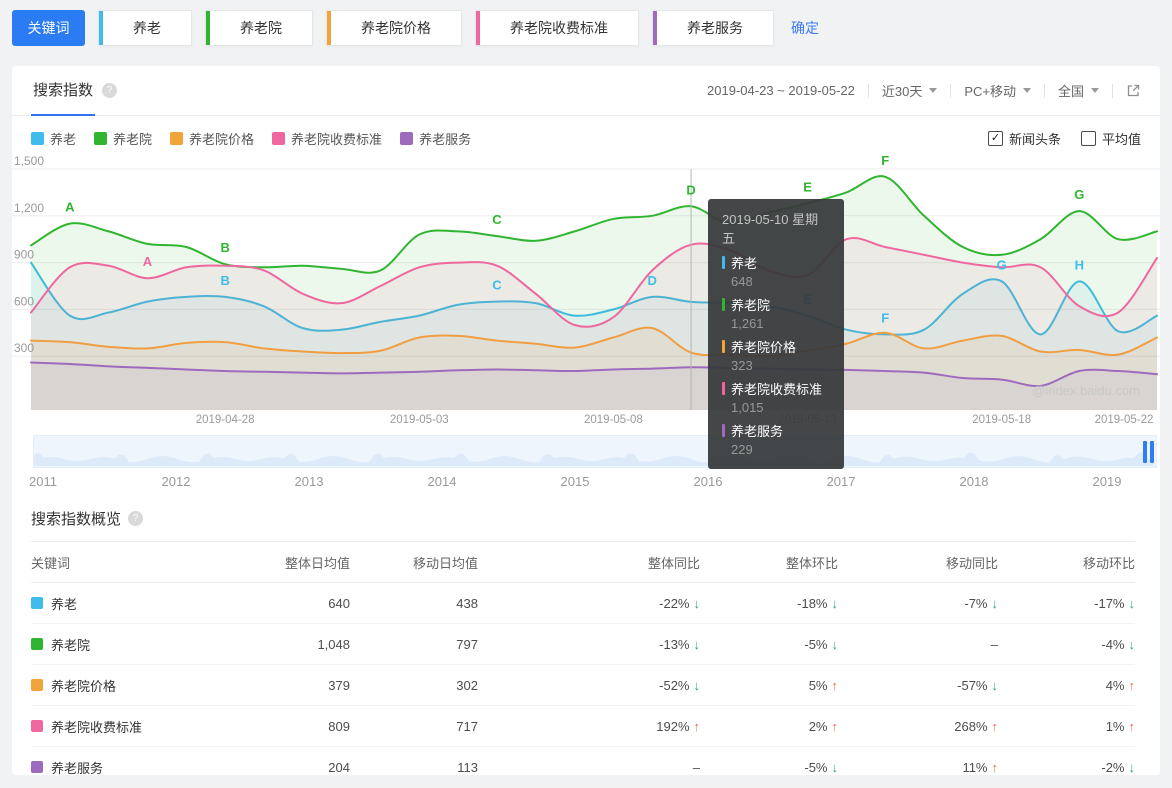 This screenshot has width=1172, height=788. Describe the element at coordinates (467, 726) in the screenshot. I see `mobile-avg-cell: 717` at that location.